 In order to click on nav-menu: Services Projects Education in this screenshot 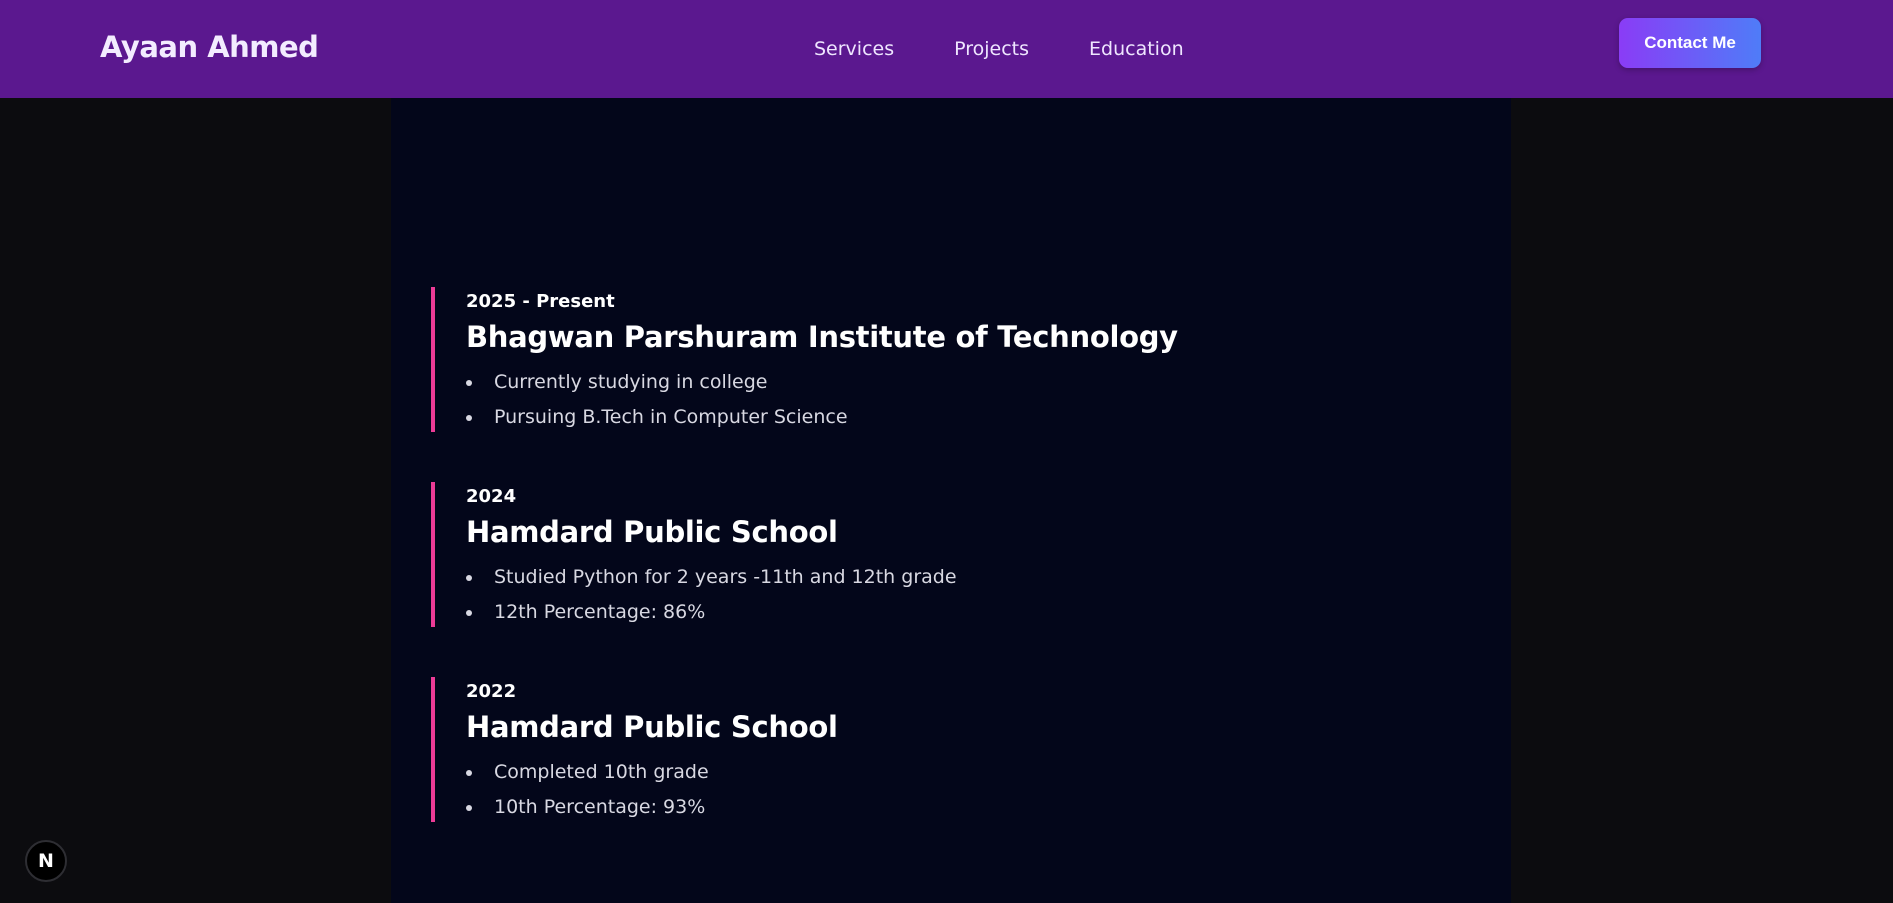, I will do `click(999, 49)`.